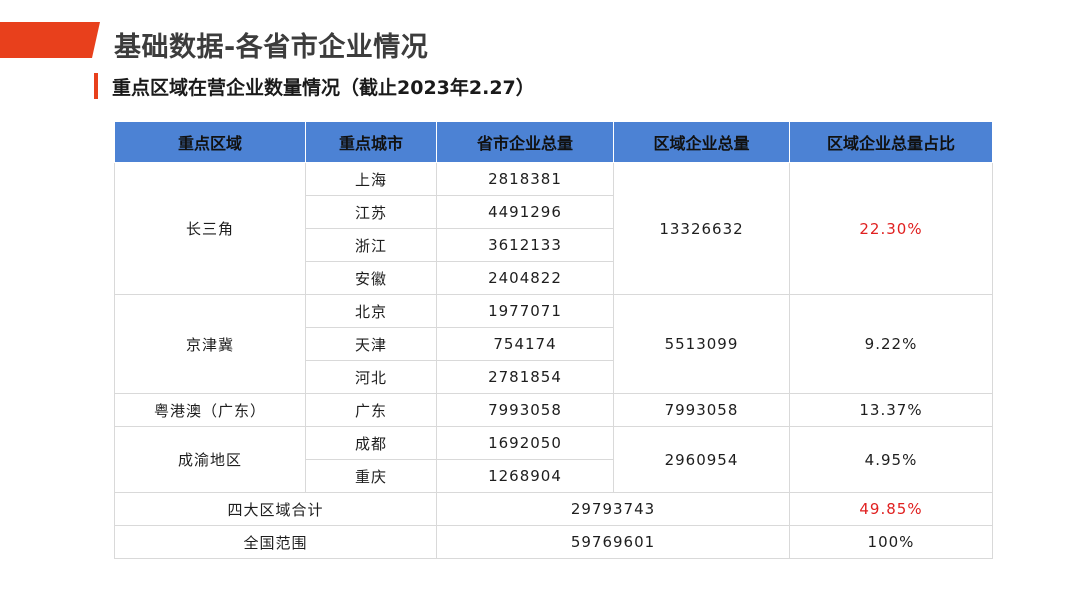  Describe the element at coordinates (891, 228) in the screenshot. I see `region-ratio: 22.30%` at that location.